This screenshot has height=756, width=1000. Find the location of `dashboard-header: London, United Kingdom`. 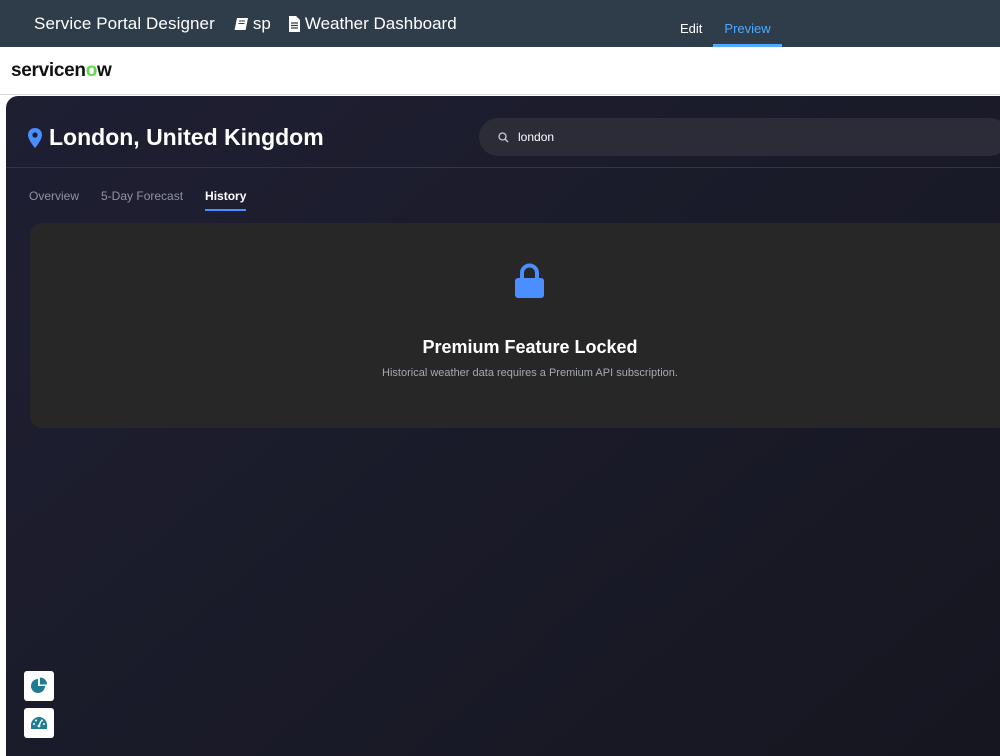

dashboard-header: London, United Kingdom is located at coordinates (503, 132).